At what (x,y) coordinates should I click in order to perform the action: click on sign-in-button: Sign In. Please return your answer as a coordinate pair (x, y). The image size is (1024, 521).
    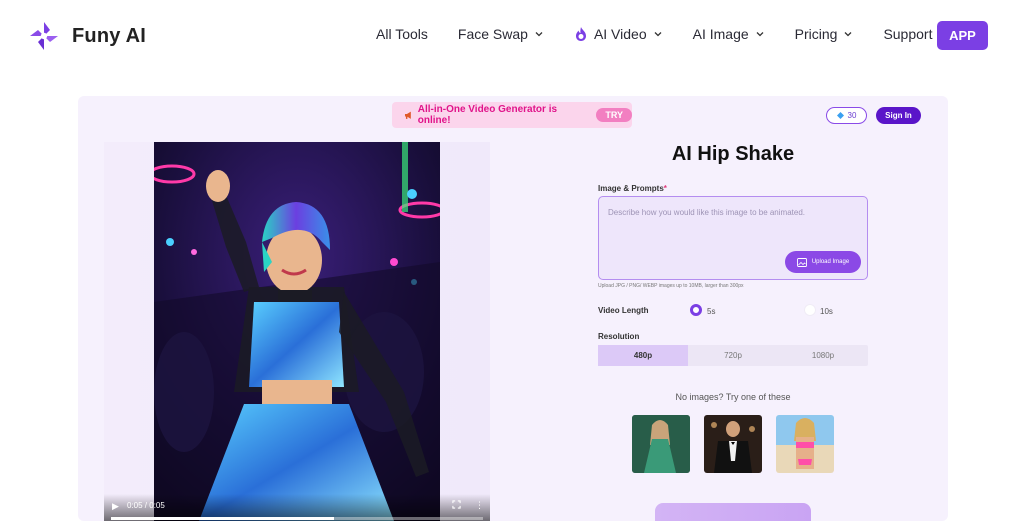
    Looking at the image, I should click on (898, 115).